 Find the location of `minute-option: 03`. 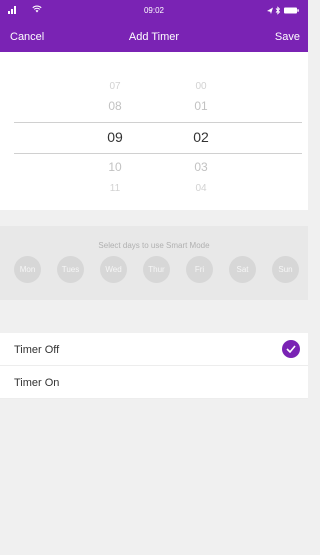

minute-option: 03 is located at coordinates (201, 167).